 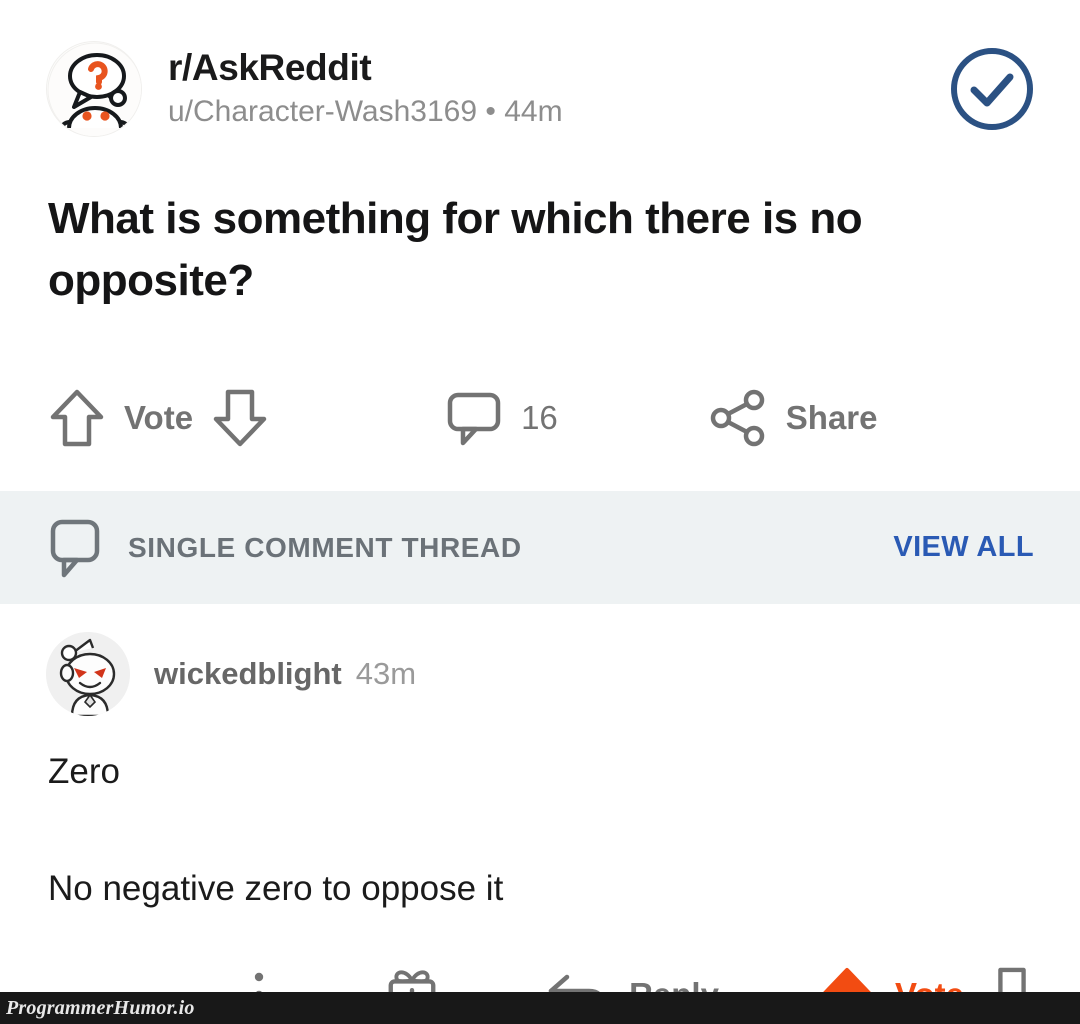 I want to click on award-gift-icon, so click(x=1078, y=418).